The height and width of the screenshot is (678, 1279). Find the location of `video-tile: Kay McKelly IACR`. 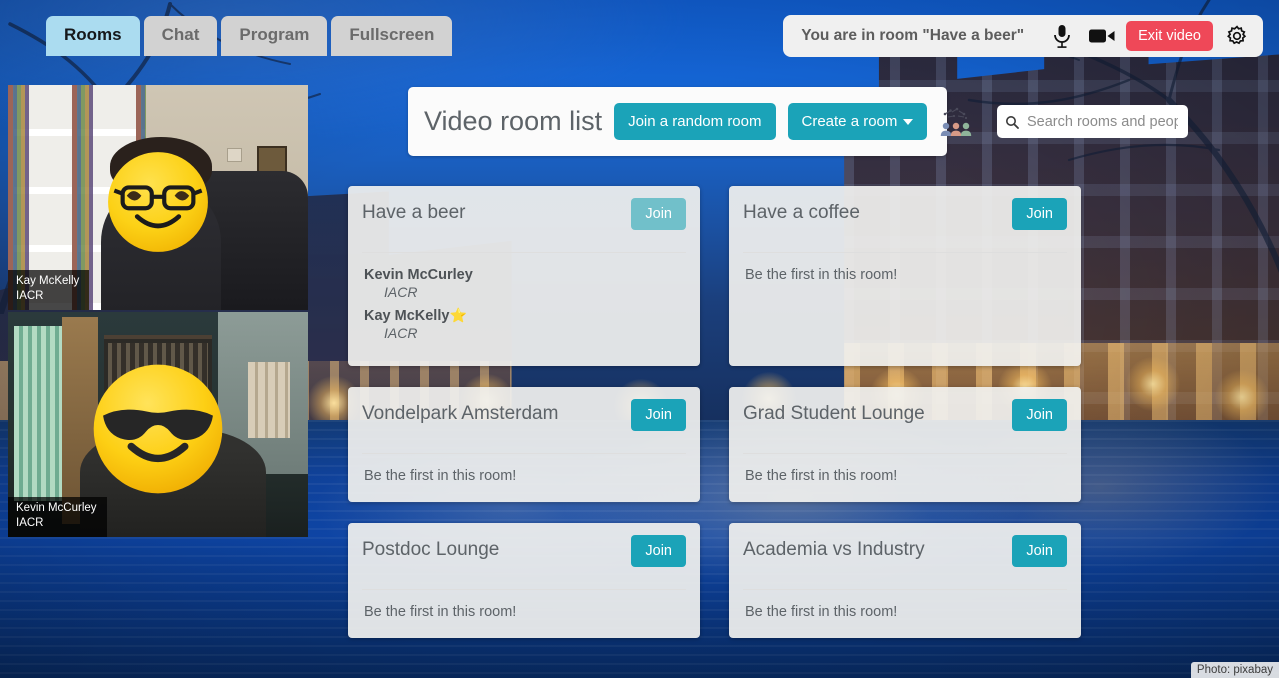

video-tile: Kay McKelly IACR is located at coordinates (158, 197).